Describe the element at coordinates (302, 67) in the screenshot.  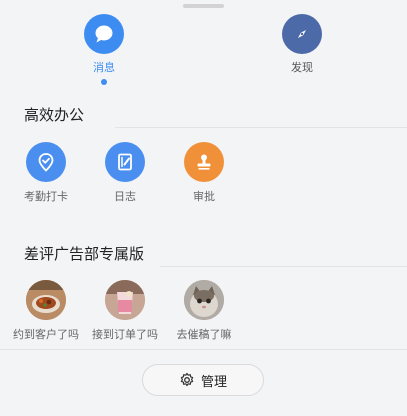
I see `tab-discover-label: 发现` at that location.